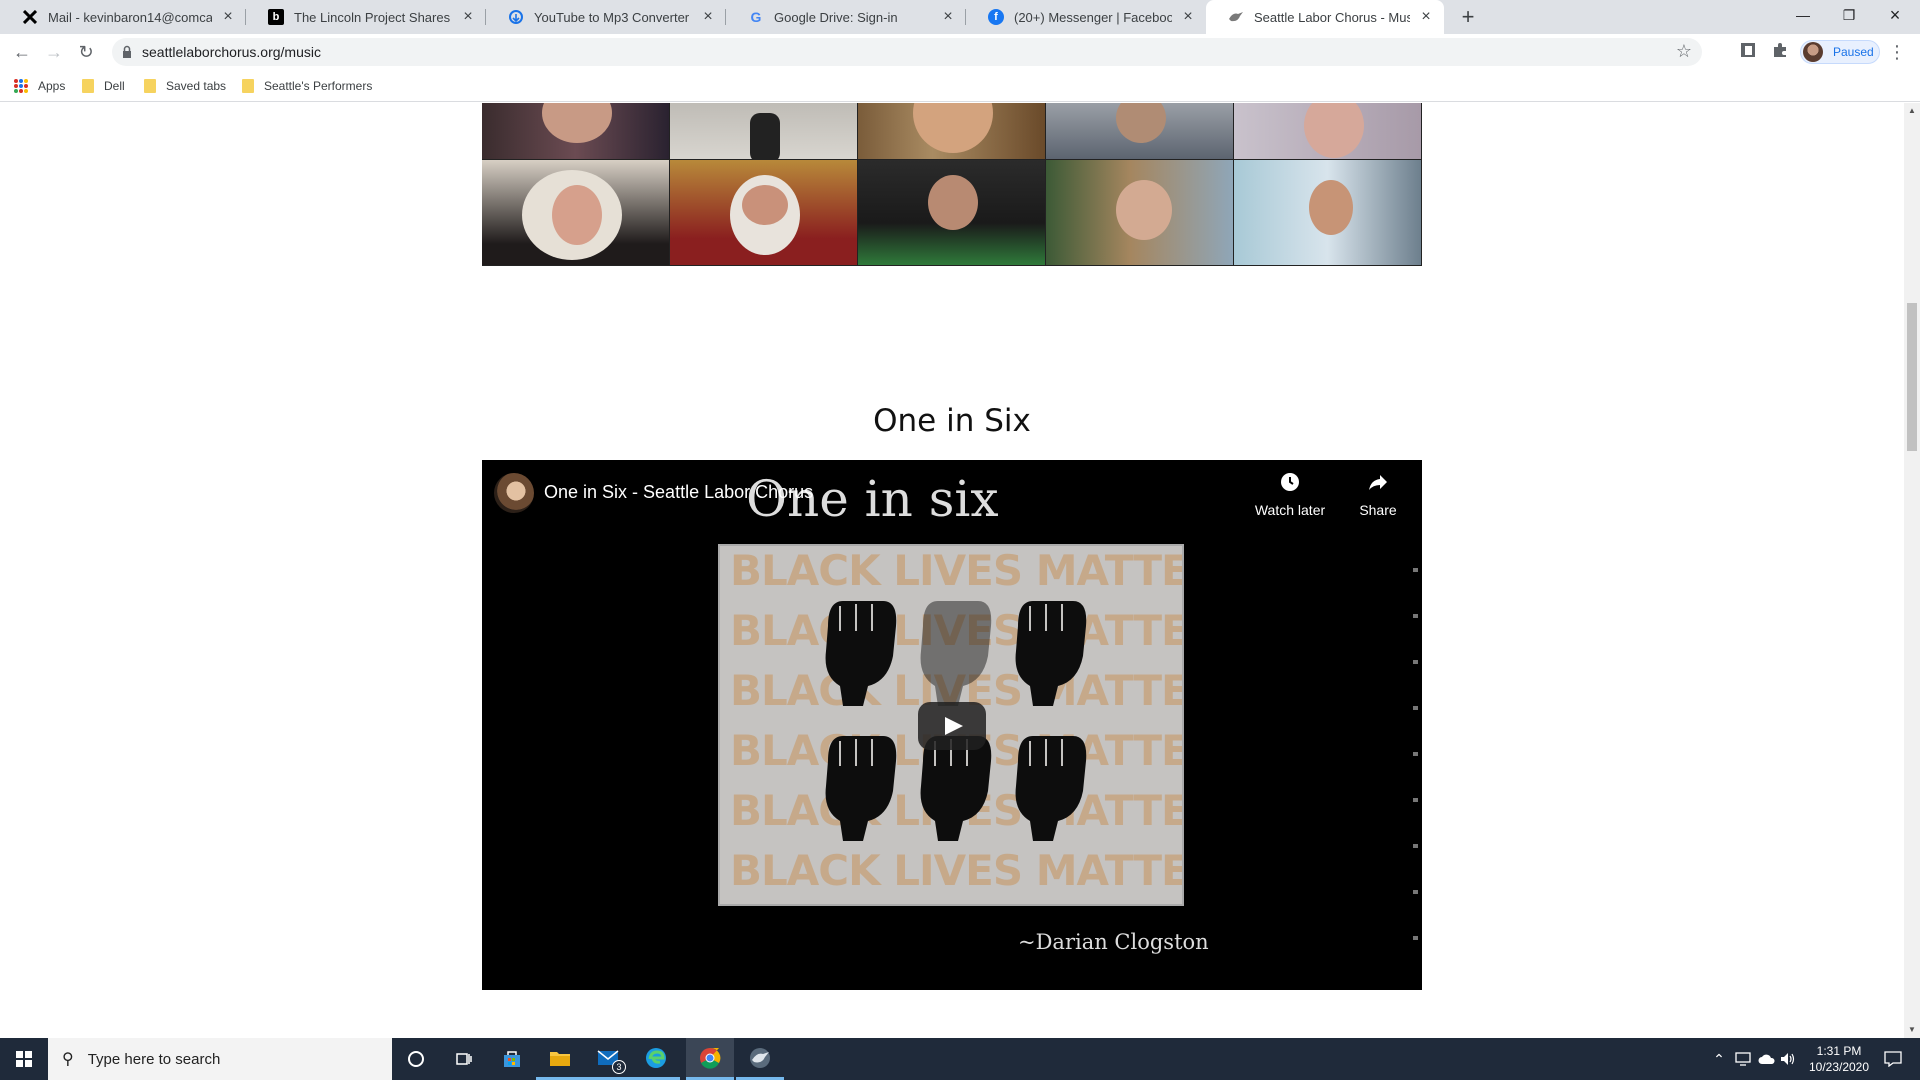  I want to click on xfinity-icon, so click(30, 17).